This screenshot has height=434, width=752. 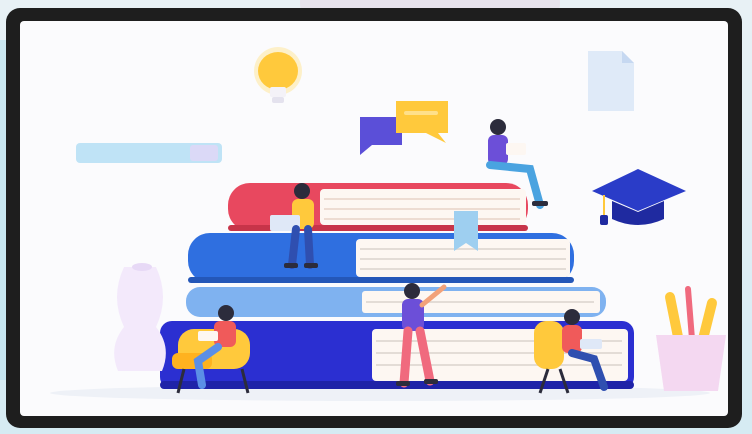 What do you see at coordinates (691, 338) in the screenshot?
I see `pencil-cup-icon` at bounding box center [691, 338].